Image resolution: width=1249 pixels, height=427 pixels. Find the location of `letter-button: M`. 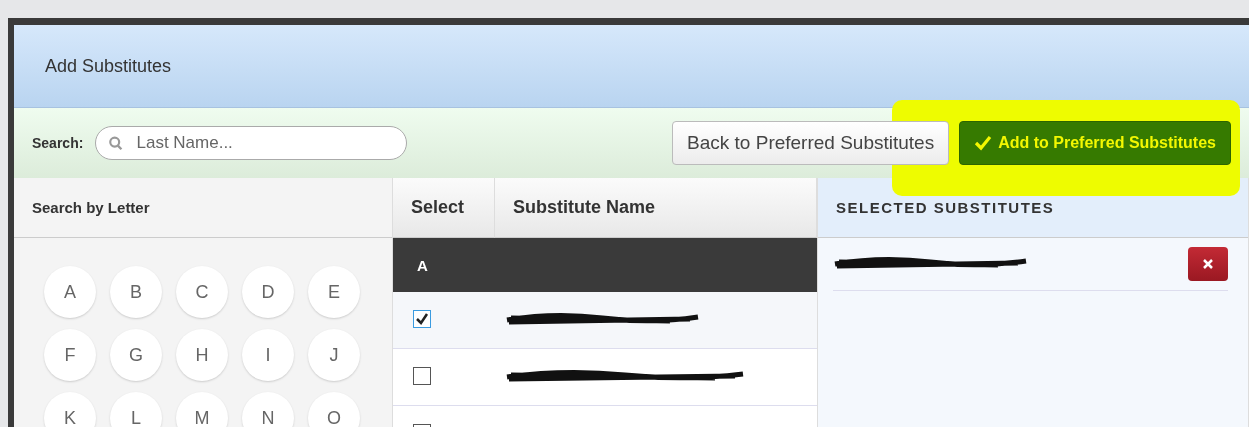

letter-button: M is located at coordinates (202, 409).